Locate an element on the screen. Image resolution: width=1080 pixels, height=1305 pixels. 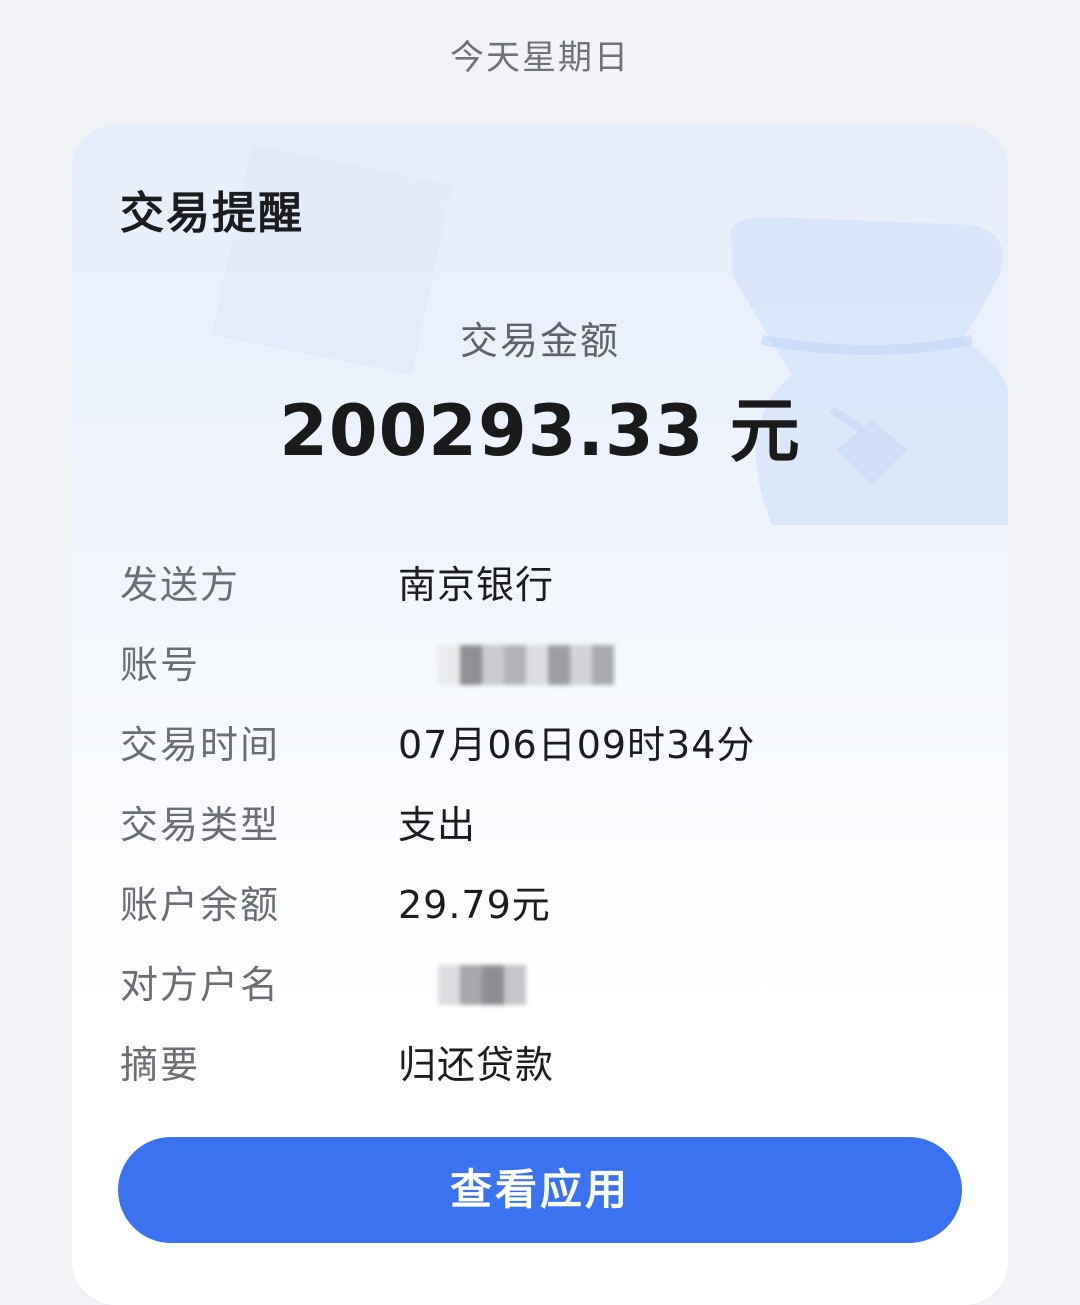
detail-label: 账户余额 is located at coordinates (200, 905).